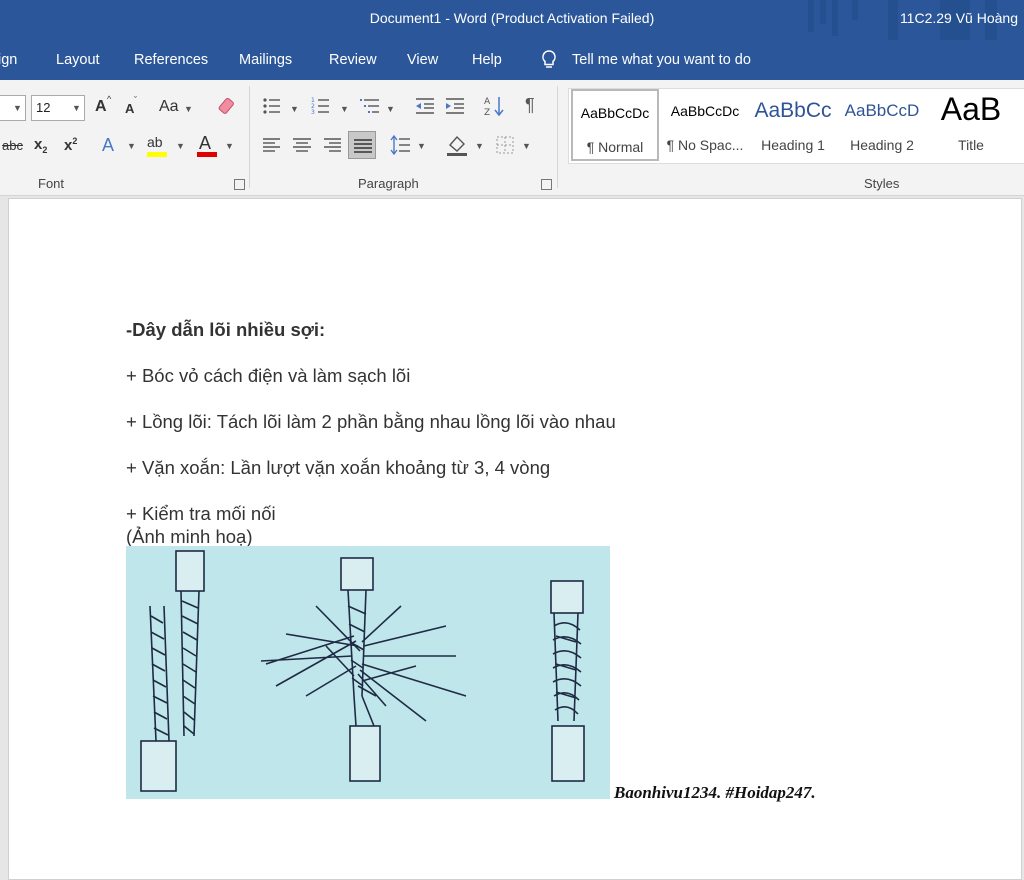 This screenshot has height=880, width=1024. Describe the element at coordinates (661, 60) in the screenshot. I see `tell-me-search: Tell me what you want to do` at that location.